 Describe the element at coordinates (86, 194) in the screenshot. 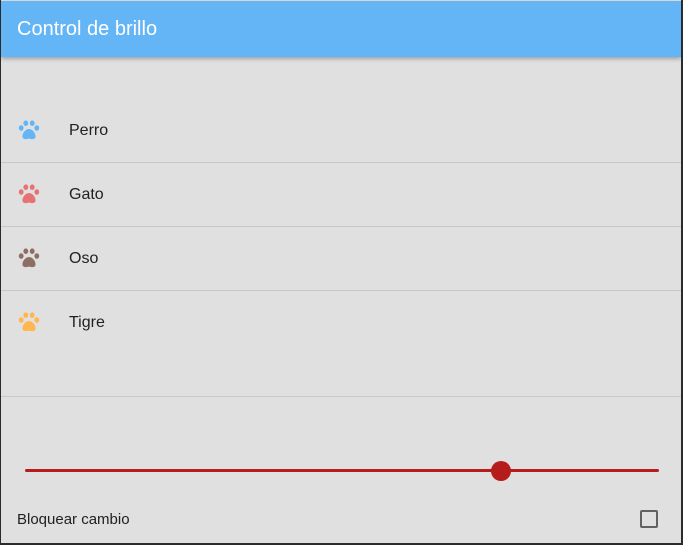

I see `list-item-label: Gato` at that location.